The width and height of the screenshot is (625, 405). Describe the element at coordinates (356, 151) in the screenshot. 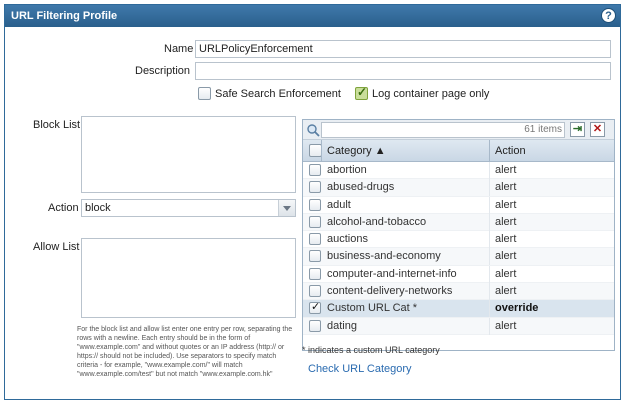

I see `column-header-category: Category ▲` at that location.